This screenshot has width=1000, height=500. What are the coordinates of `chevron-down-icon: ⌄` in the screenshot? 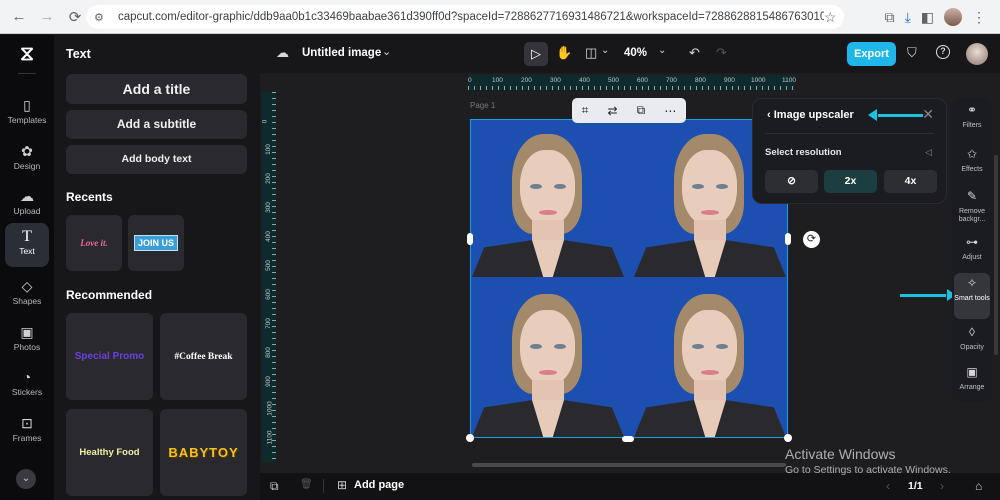 It's located at (26, 479).